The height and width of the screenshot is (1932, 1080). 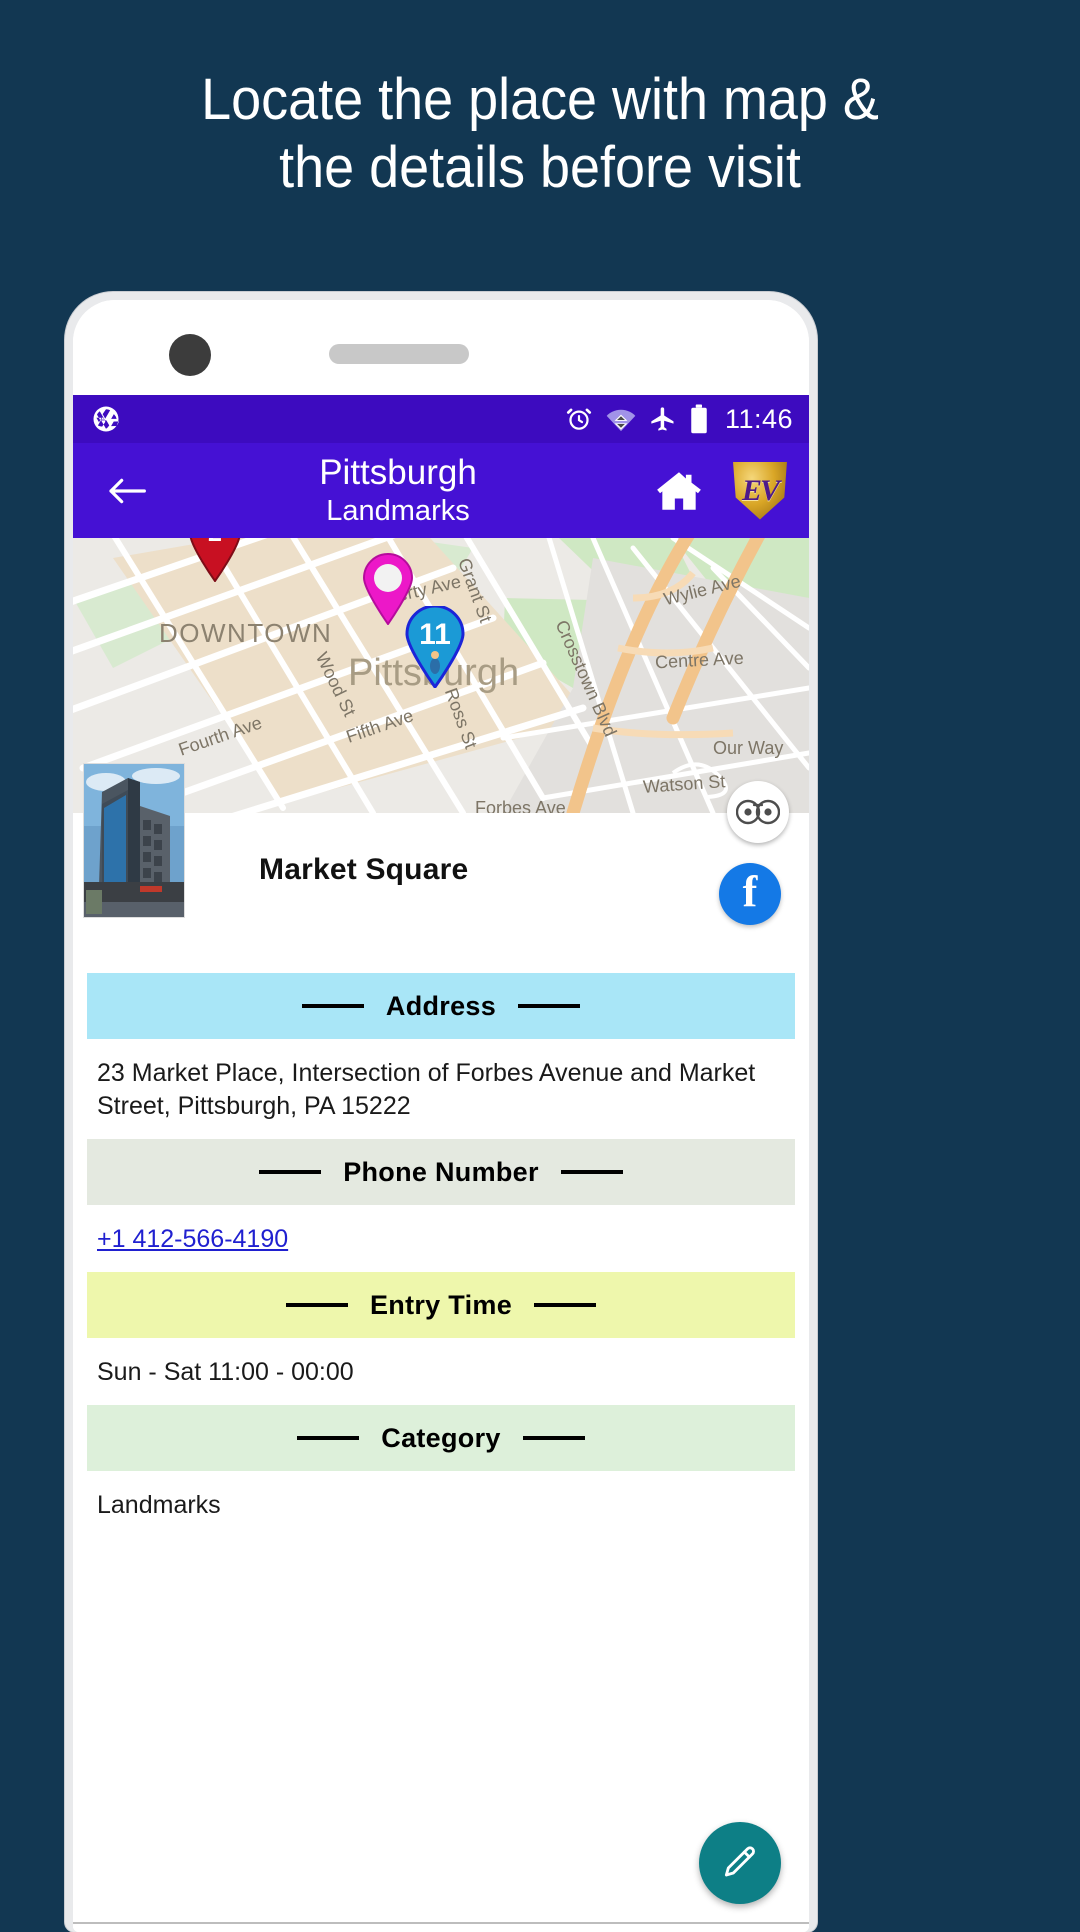 I want to click on earpiece-speaker, so click(x=399, y=354).